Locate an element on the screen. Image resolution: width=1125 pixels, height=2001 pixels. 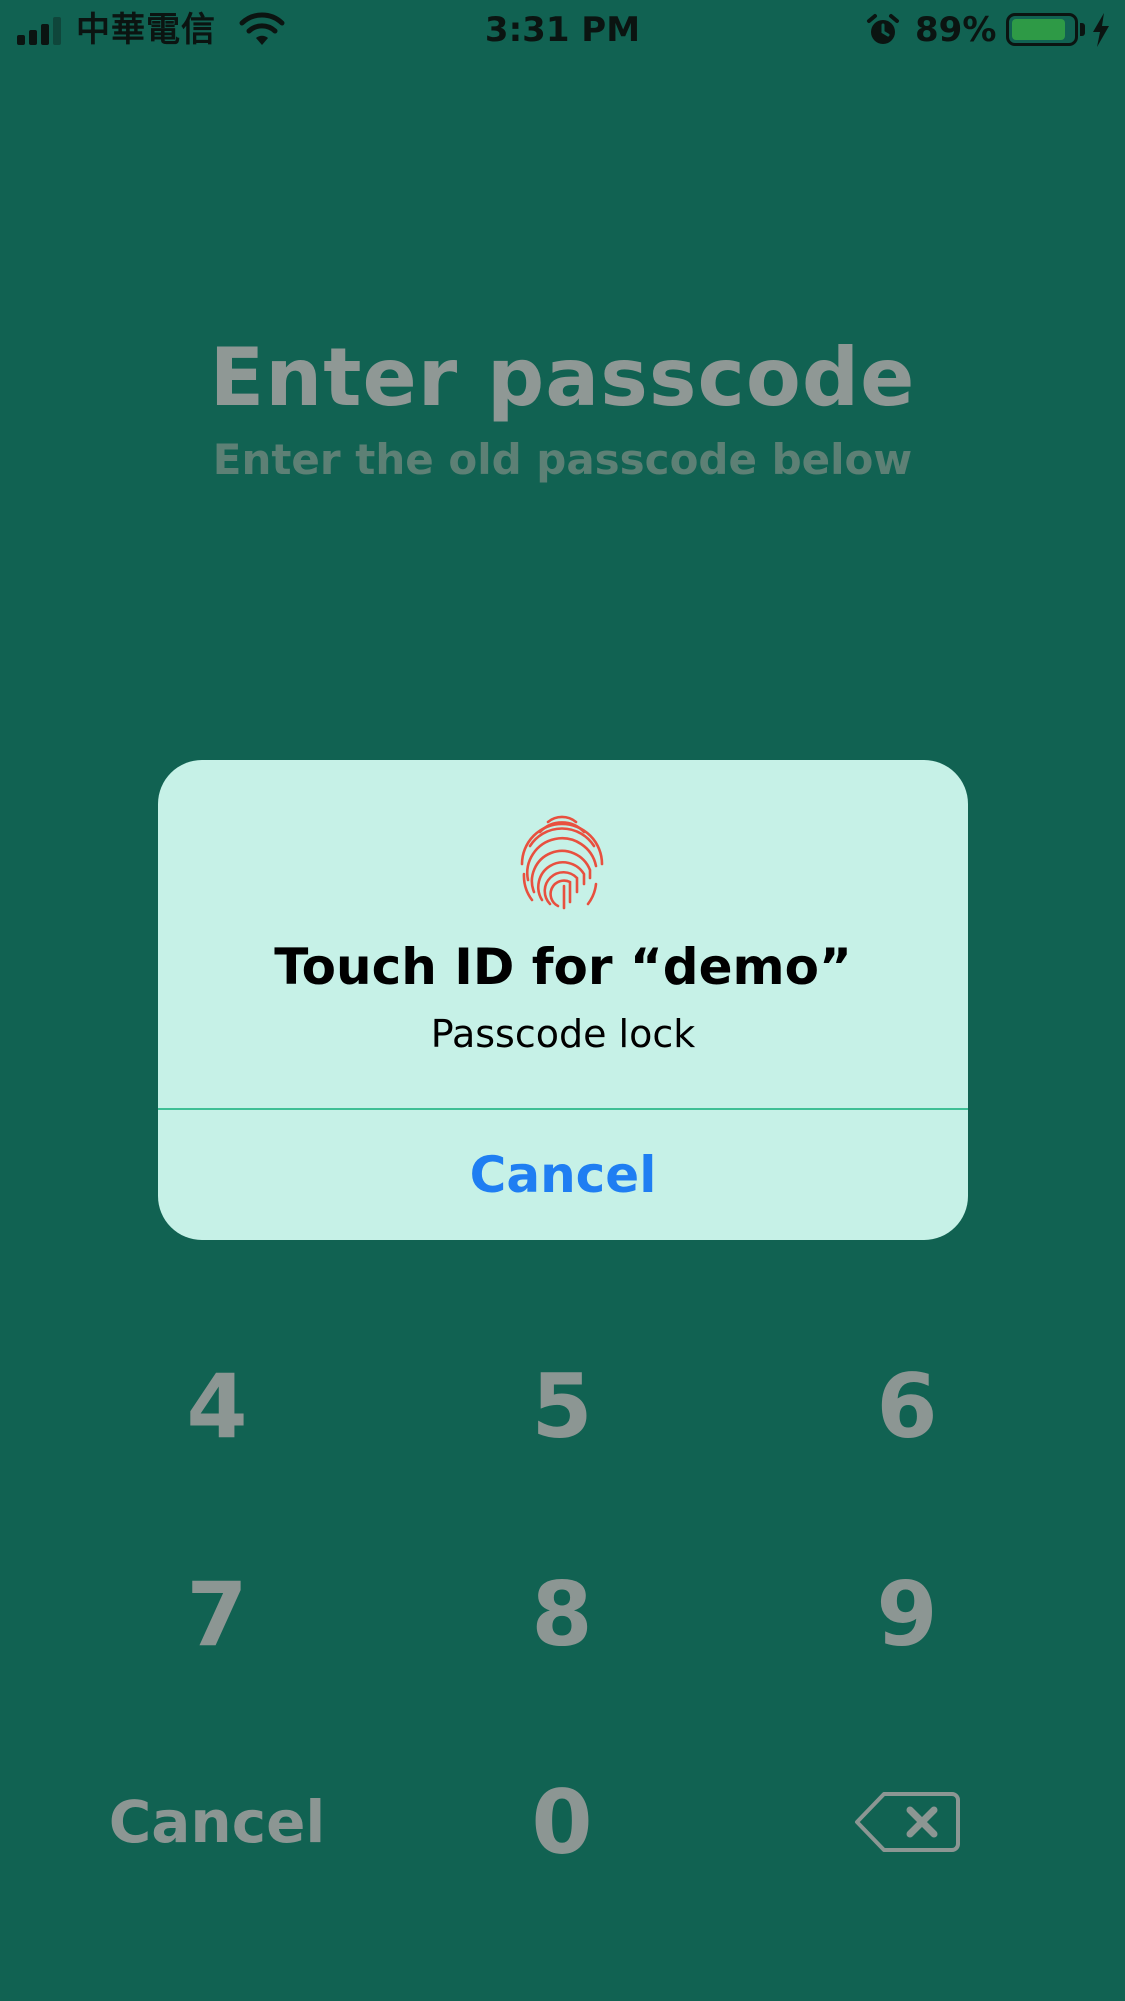
key-9: 9 is located at coordinates (907, 1614).